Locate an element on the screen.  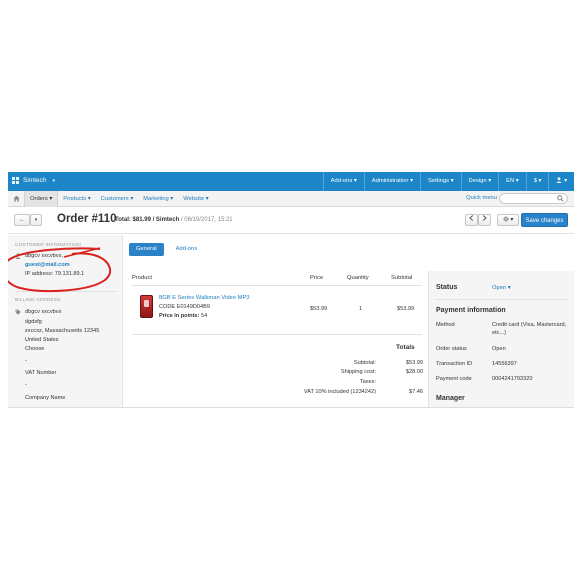
store-switcher: Simtech ▾ is located at coordinates (33, 180).